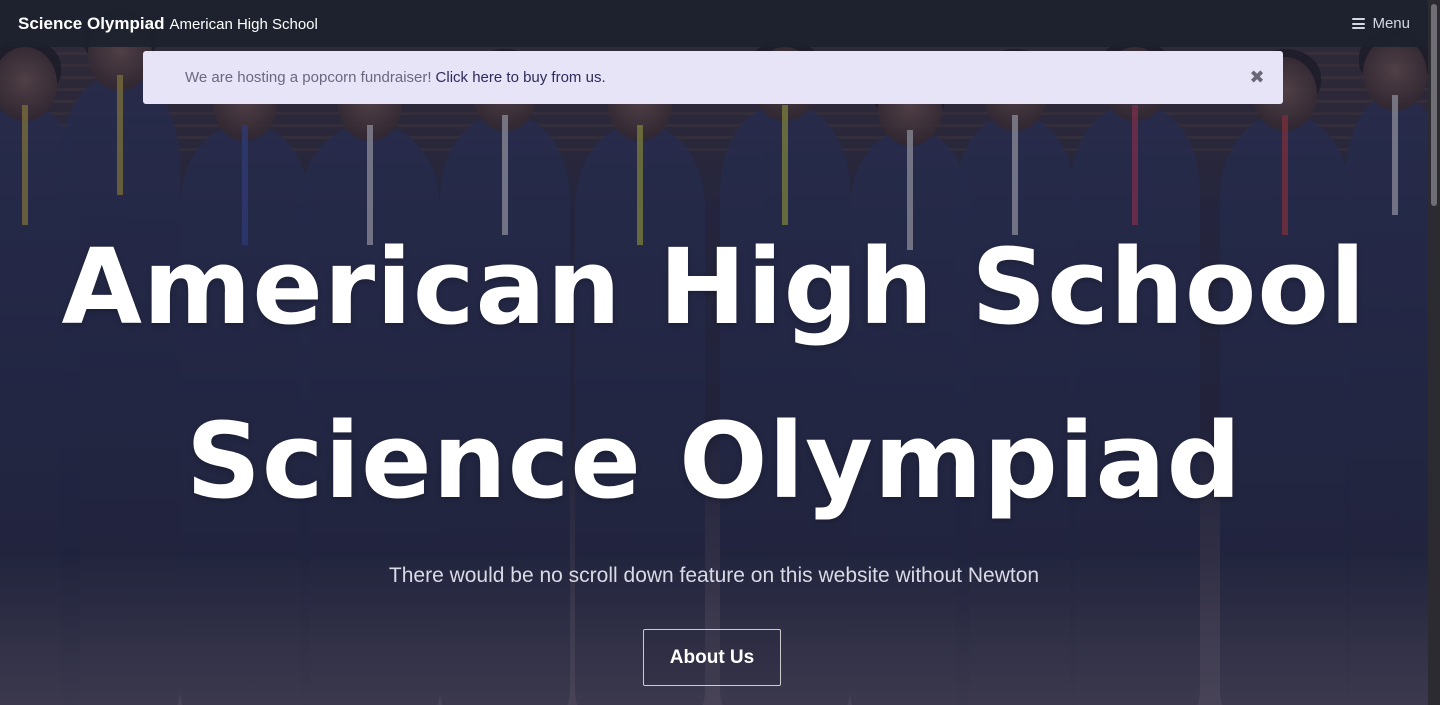  I want to click on brand-subtitle: American High School, so click(243, 24).